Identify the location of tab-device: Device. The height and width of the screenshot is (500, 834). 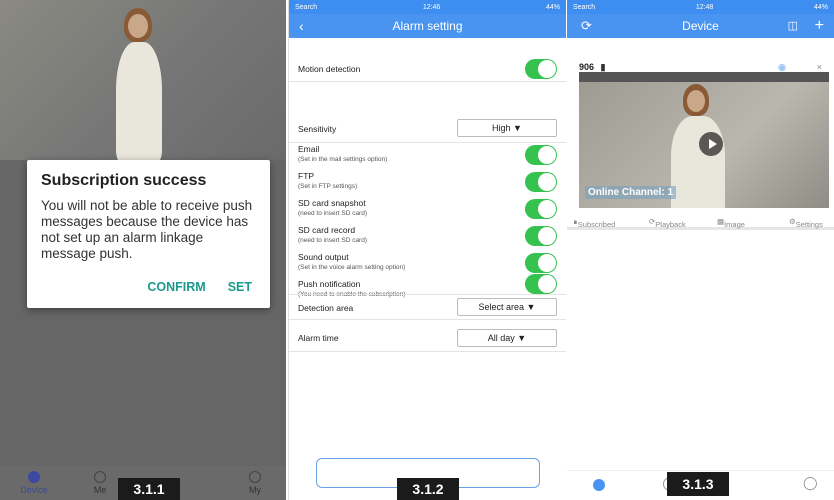
(34, 483).